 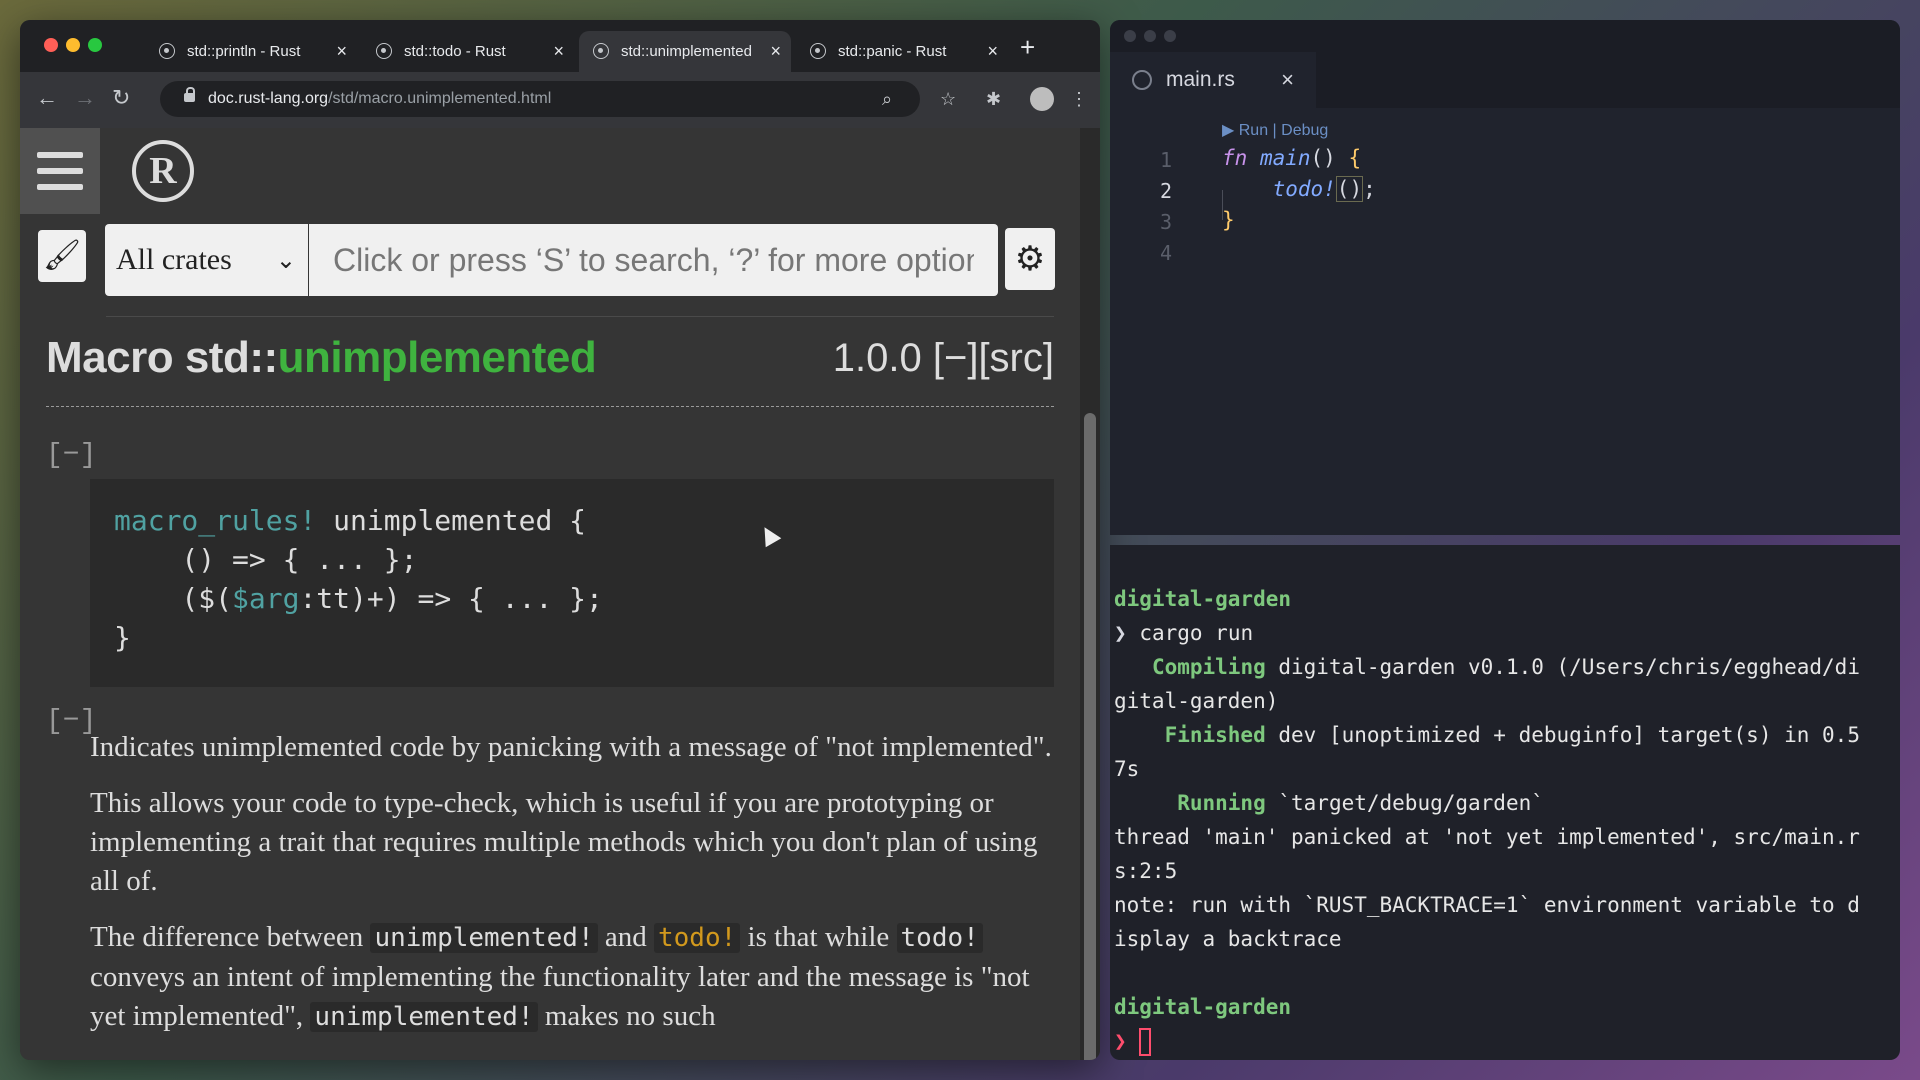 I want to click on tab-unimplemented: std::unimplemented ×, so click(x=685, y=51).